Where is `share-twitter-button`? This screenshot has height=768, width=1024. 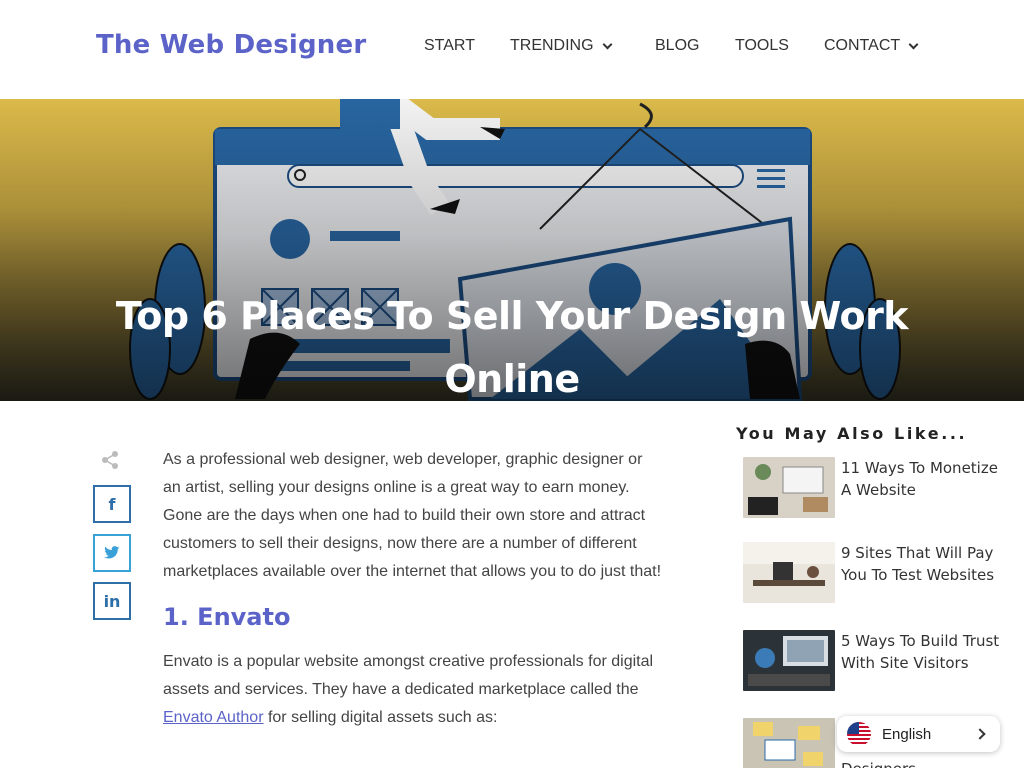
share-twitter-button is located at coordinates (112, 553).